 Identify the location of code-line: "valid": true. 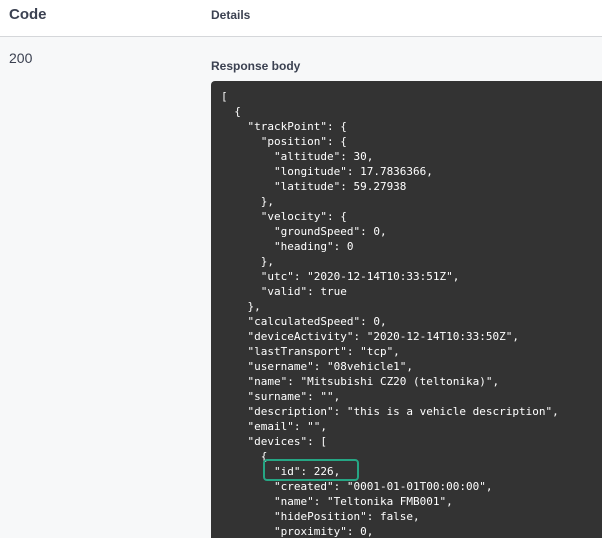
(284, 291).